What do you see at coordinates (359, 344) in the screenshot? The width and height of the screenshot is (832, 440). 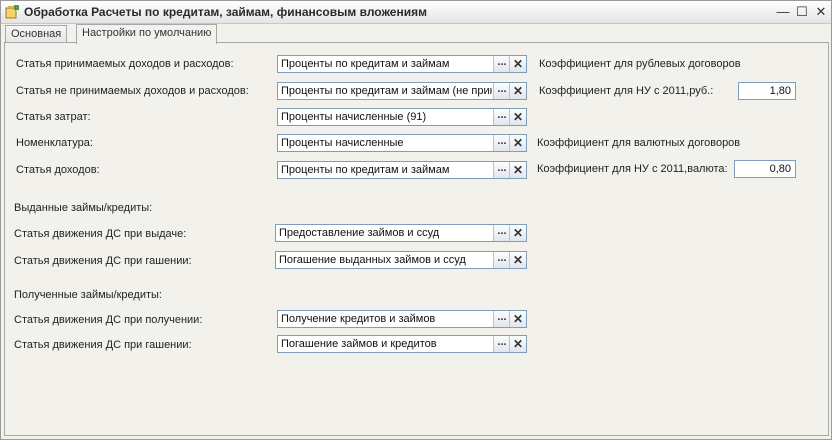 I see `field-value: Погашение займов и кредитов` at bounding box center [359, 344].